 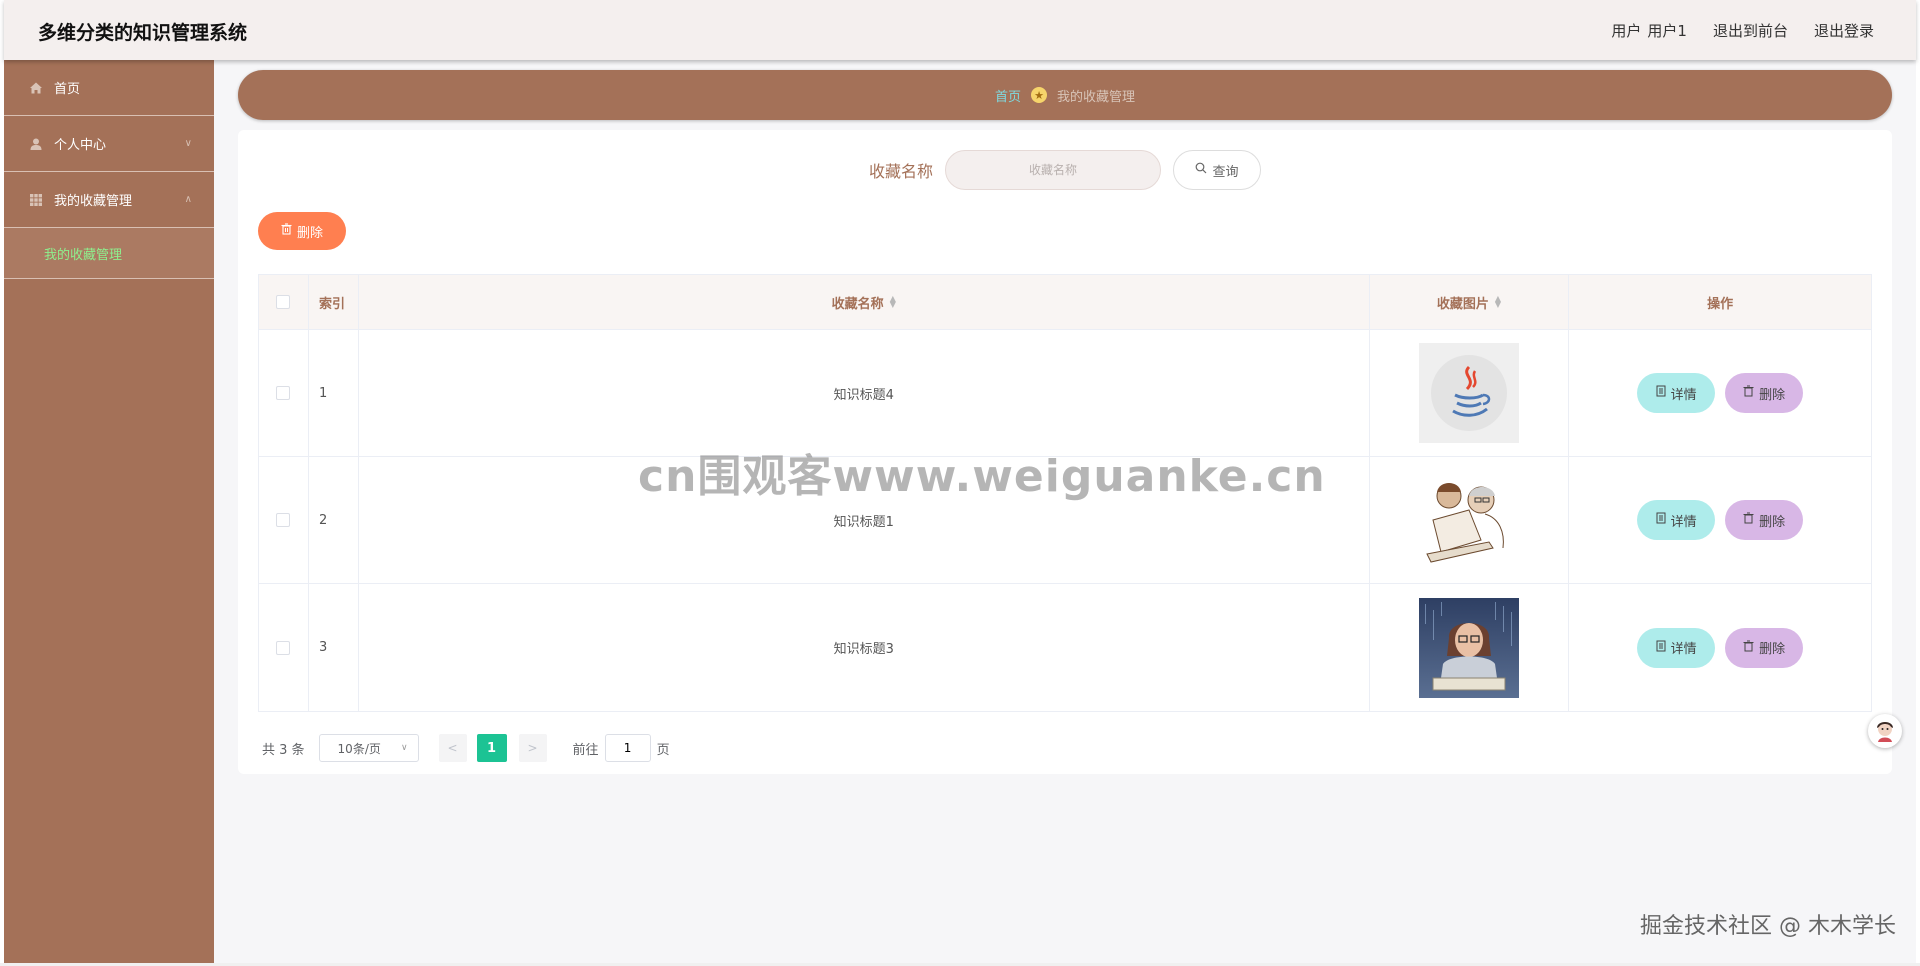 What do you see at coordinates (1626, 31) in the screenshot?
I see `user-label: 用户` at bounding box center [1626, 31].